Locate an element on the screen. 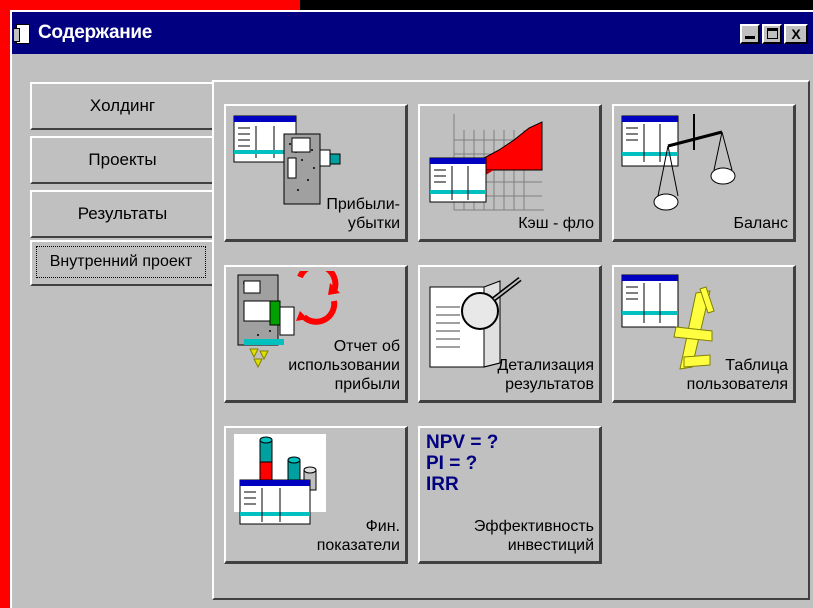 This screenshot has width=813, height=608. tab-label: Результаты is located at coordinates (122, 213).